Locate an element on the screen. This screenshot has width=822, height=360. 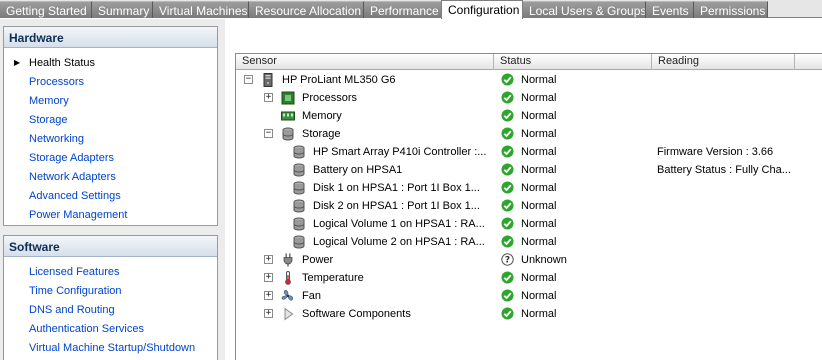
tab-resource-allocation: Resource Allocation is located at coordinates (306, 9).